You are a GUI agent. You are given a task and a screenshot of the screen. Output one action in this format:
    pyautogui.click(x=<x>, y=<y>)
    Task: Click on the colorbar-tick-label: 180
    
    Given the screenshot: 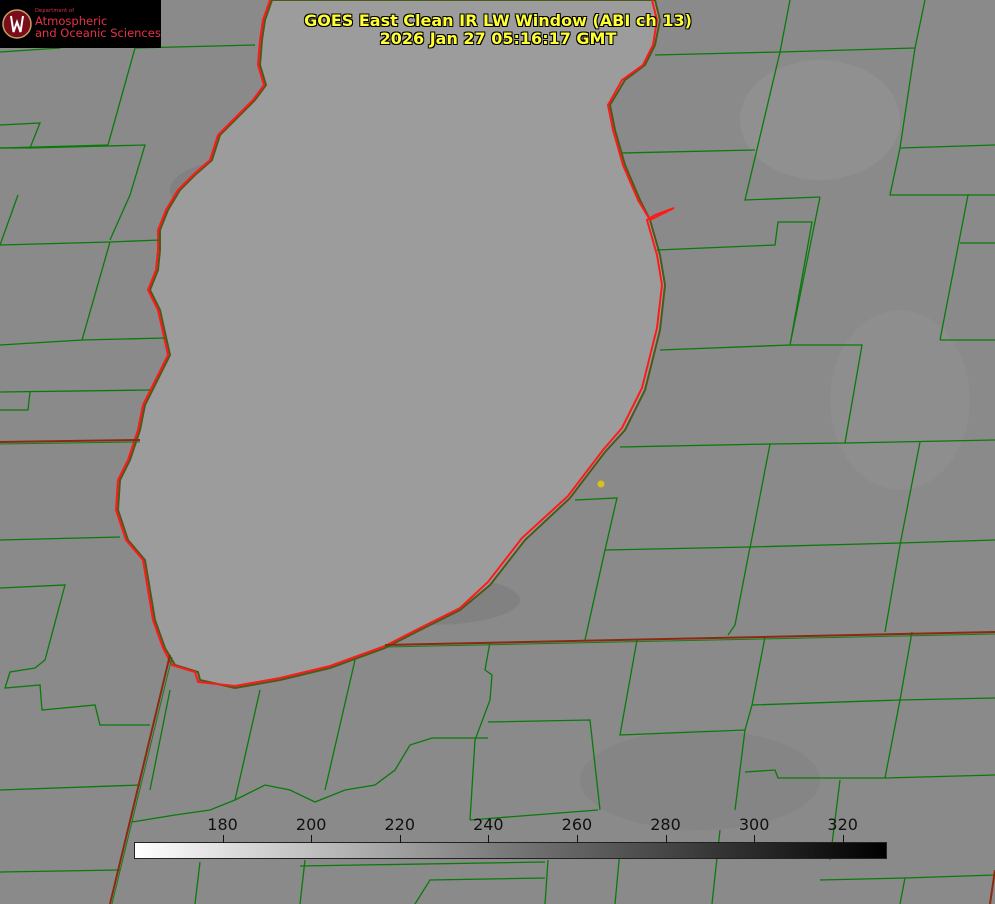 What is the action you would take?
    pyautogui.click(x=222, y=824)
    